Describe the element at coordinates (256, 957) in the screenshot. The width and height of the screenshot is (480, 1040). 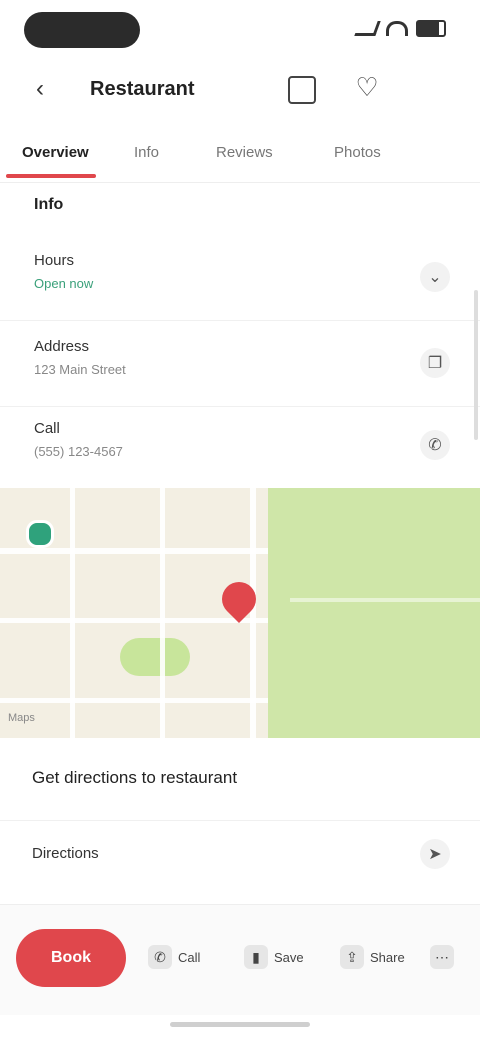
I see `bookmark-icon: ▮` at that location.